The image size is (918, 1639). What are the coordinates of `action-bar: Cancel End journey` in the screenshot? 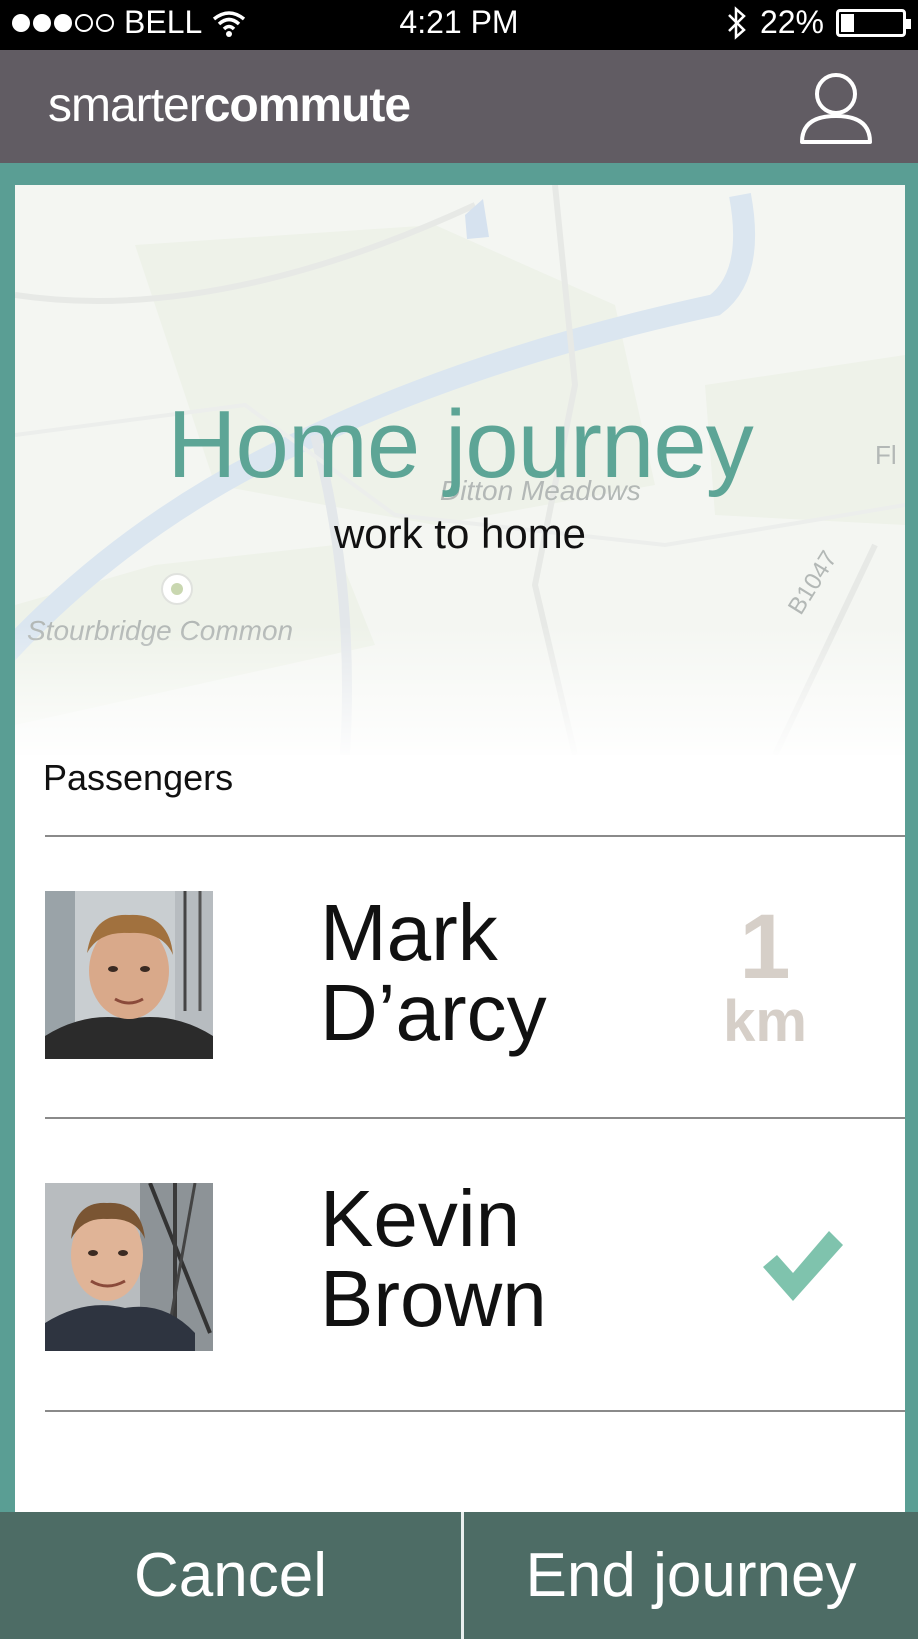 It's located at (459, 1575).